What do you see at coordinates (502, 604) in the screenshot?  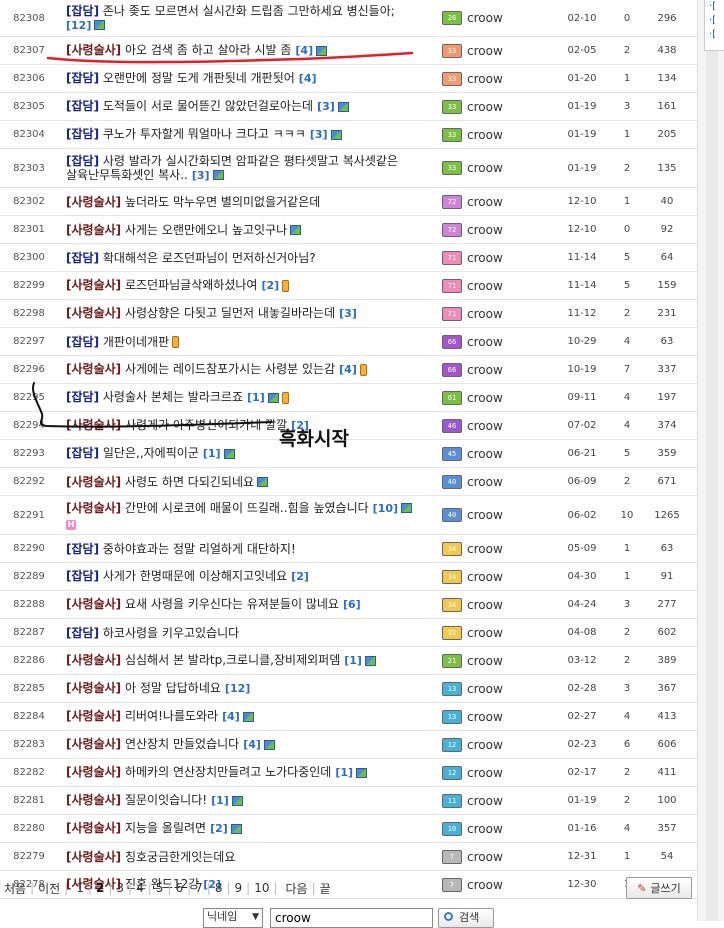 I see `post-writer: 34 croow` at bounding box center [502, 604].